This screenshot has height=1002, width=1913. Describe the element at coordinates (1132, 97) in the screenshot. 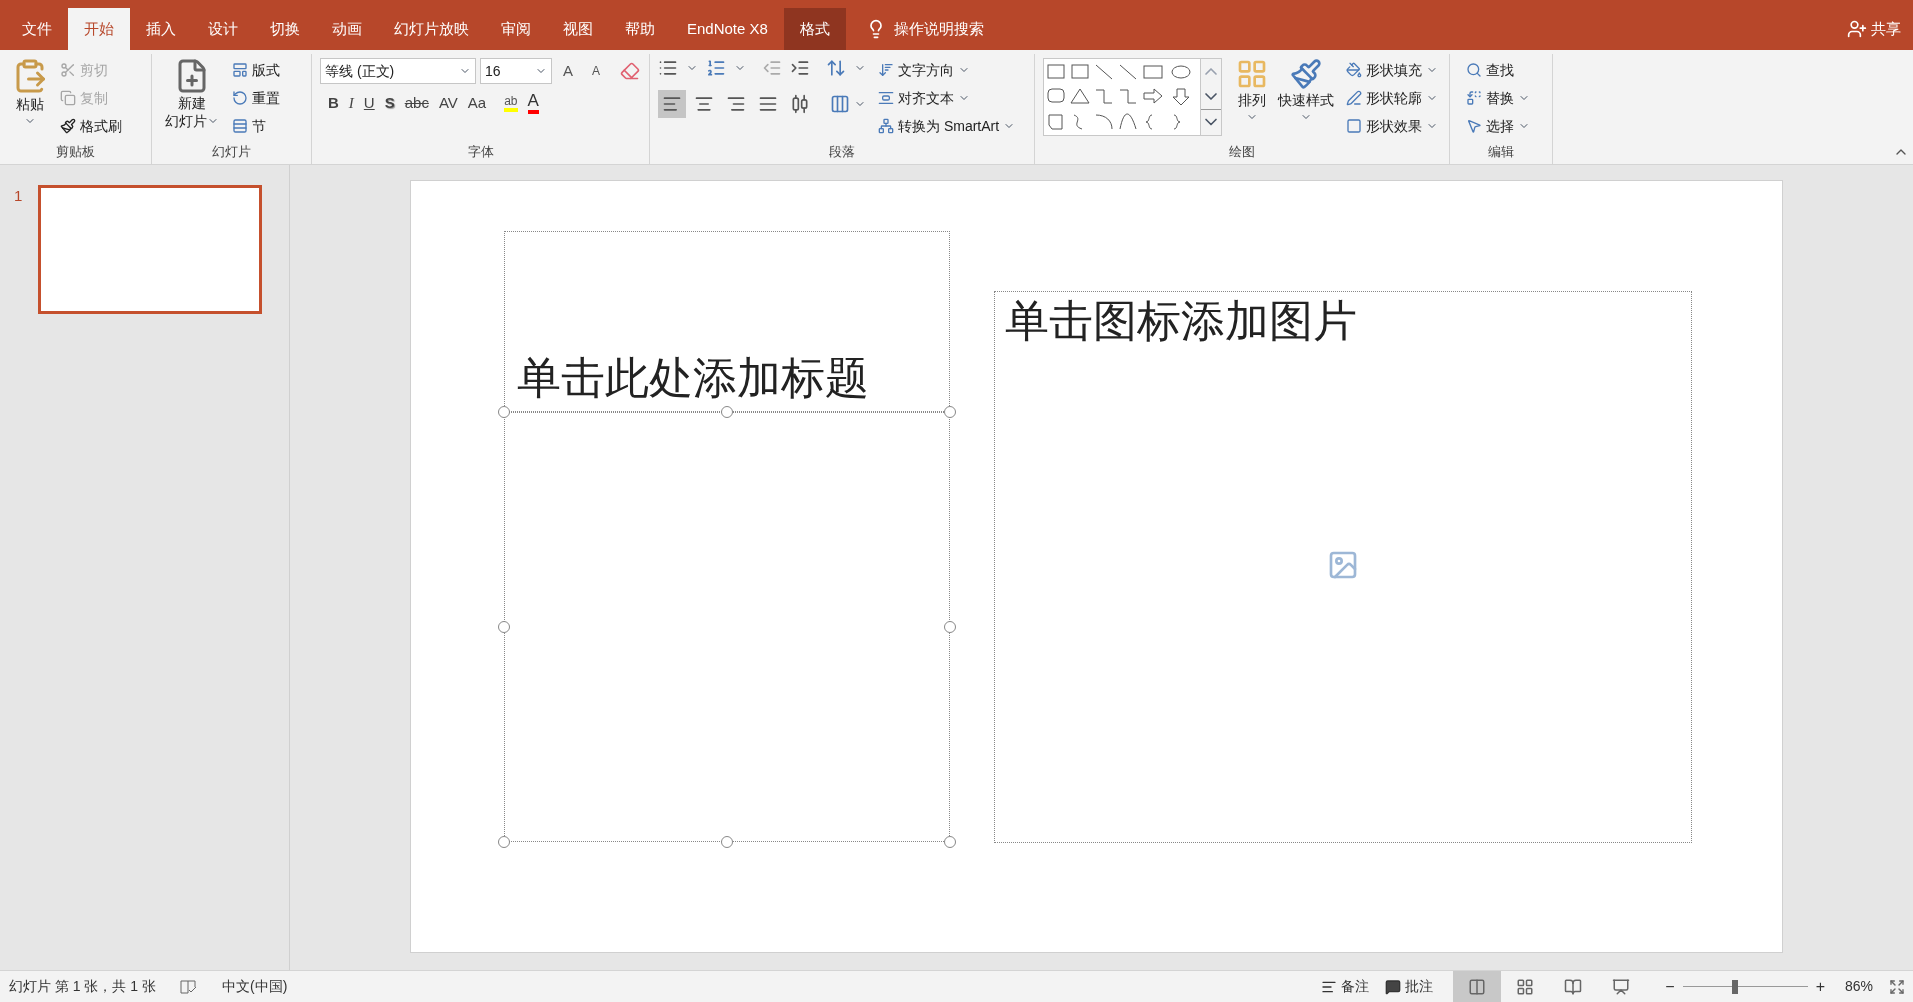

I see `shape-gallery` at that location.